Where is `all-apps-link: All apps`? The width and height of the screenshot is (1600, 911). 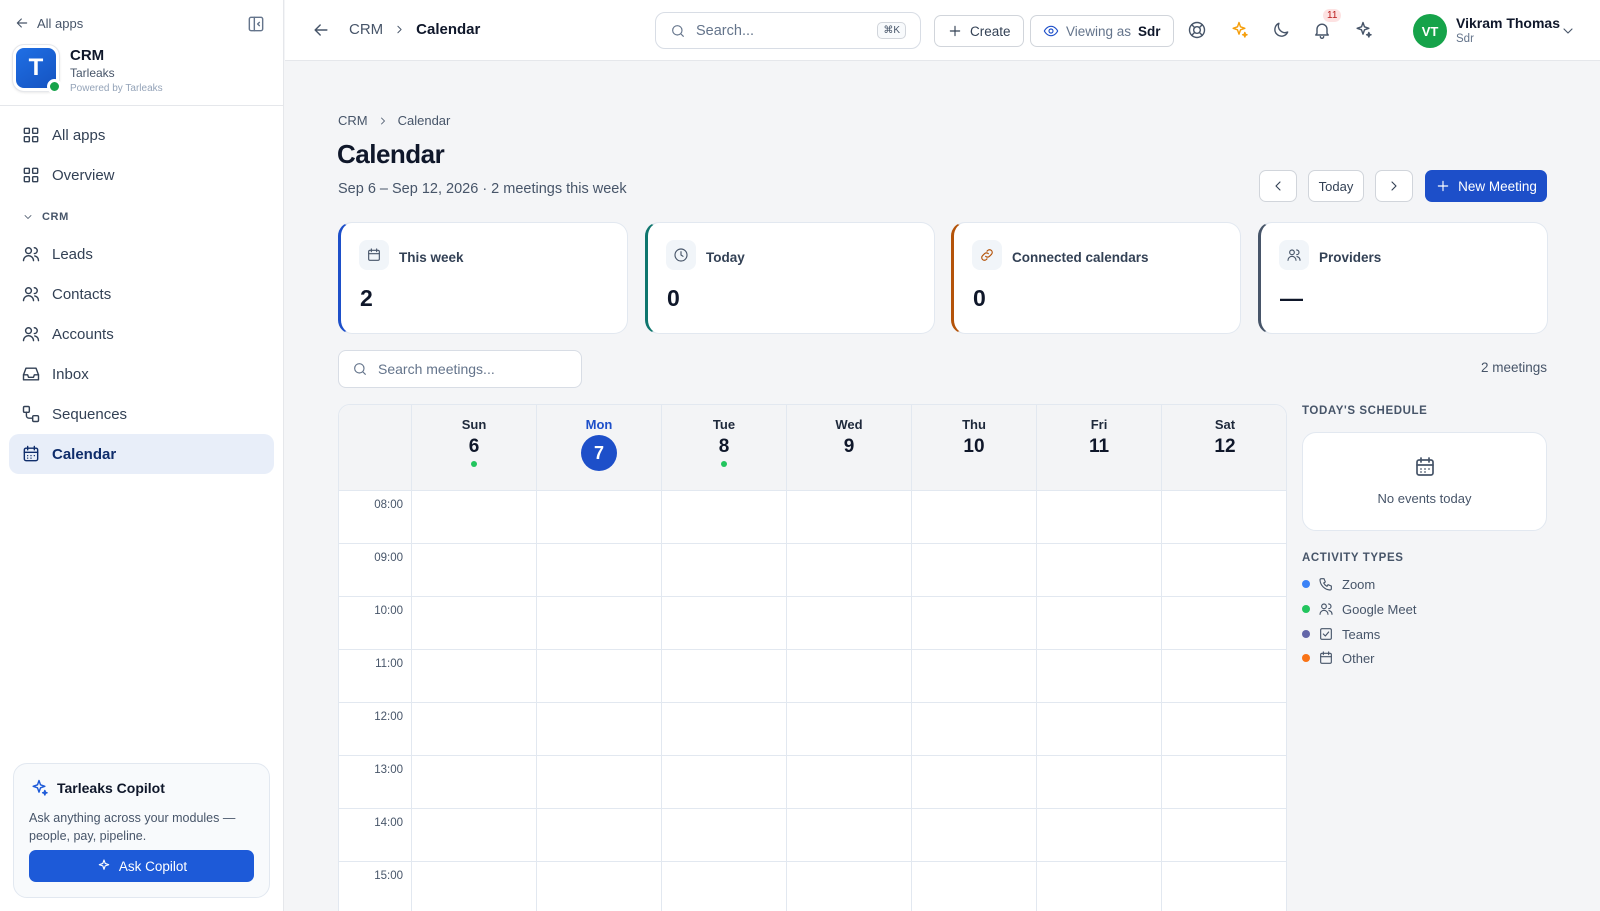
all-apps-link: All apps is located at coordinates (48, 23).